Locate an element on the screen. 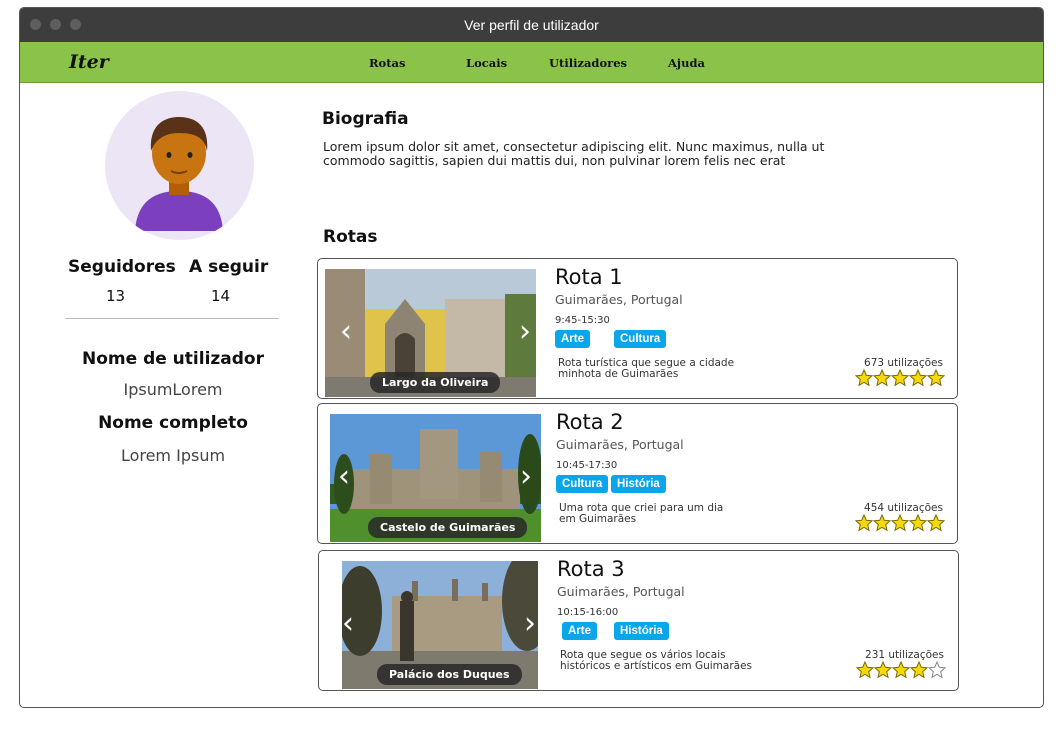 This screenshot has width=1062, height=730. username-label: Nome de utilizador is located at coordinates (173, 359).